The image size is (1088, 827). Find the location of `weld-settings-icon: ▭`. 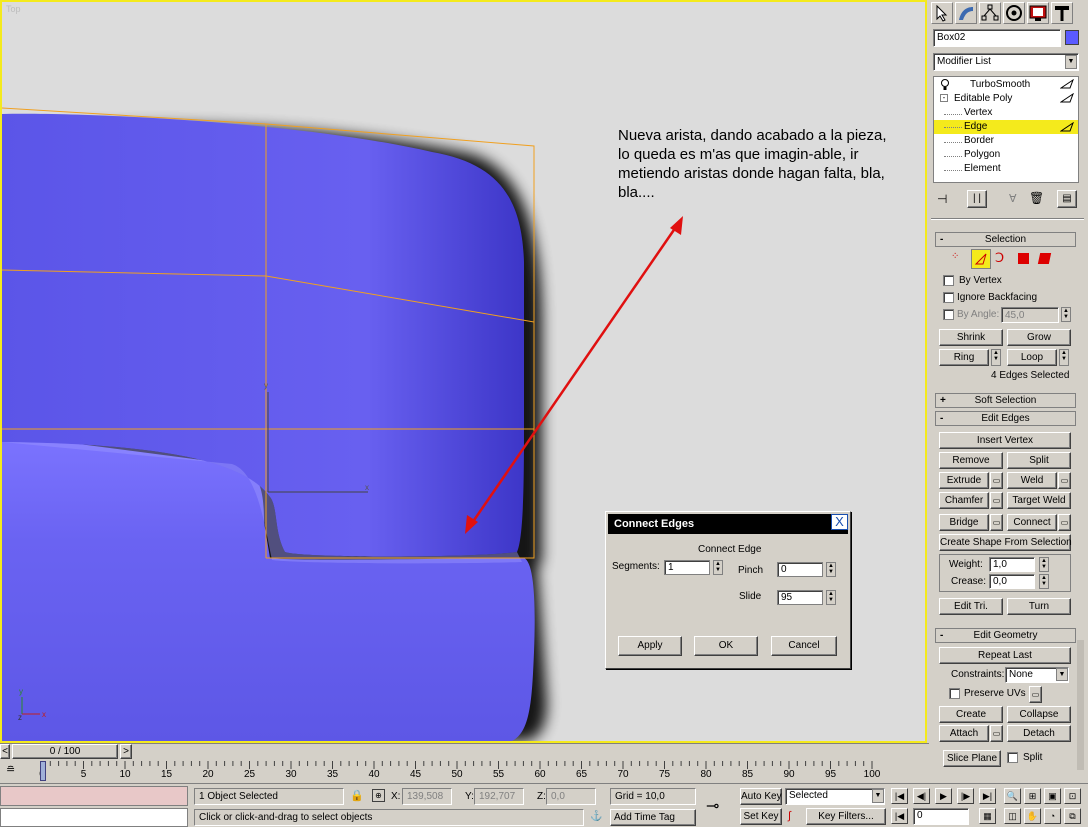

weld-settings-icon: ▭ is located at coordinates (1064, 480).